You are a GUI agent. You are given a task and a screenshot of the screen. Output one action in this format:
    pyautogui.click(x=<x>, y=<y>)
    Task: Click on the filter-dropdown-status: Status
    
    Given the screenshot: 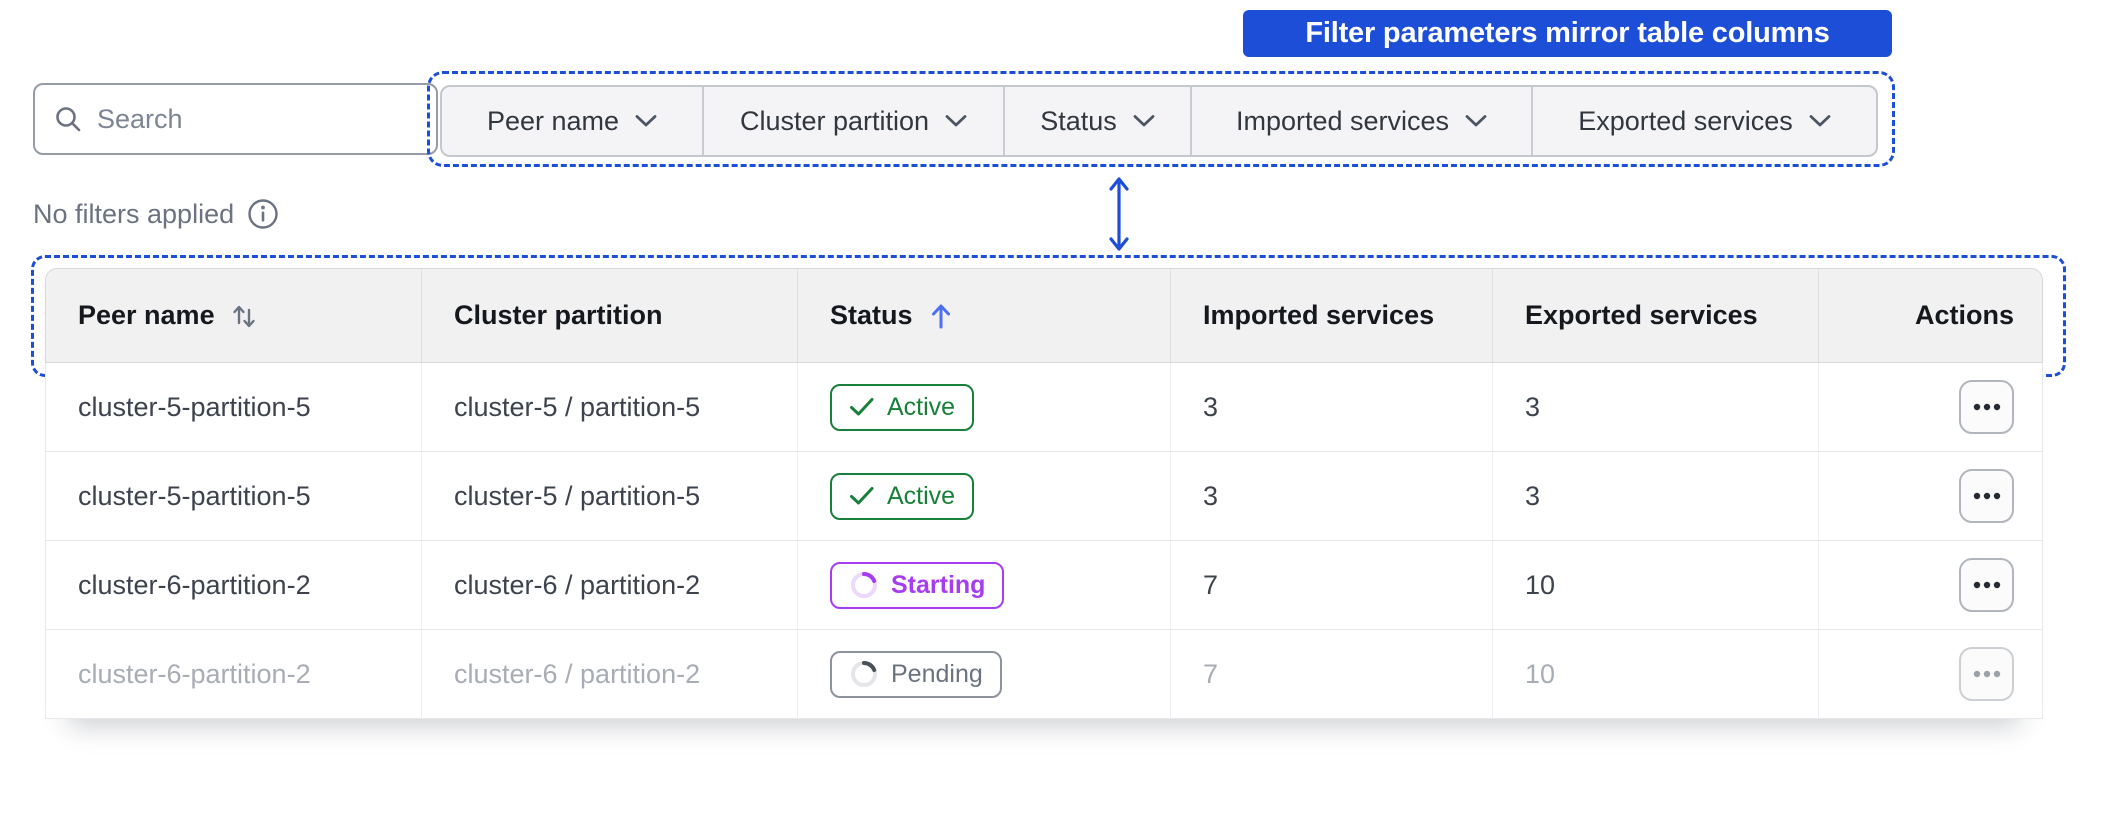 What is the action you would take?
    pyautogui.click(x=1098, y=121)
    